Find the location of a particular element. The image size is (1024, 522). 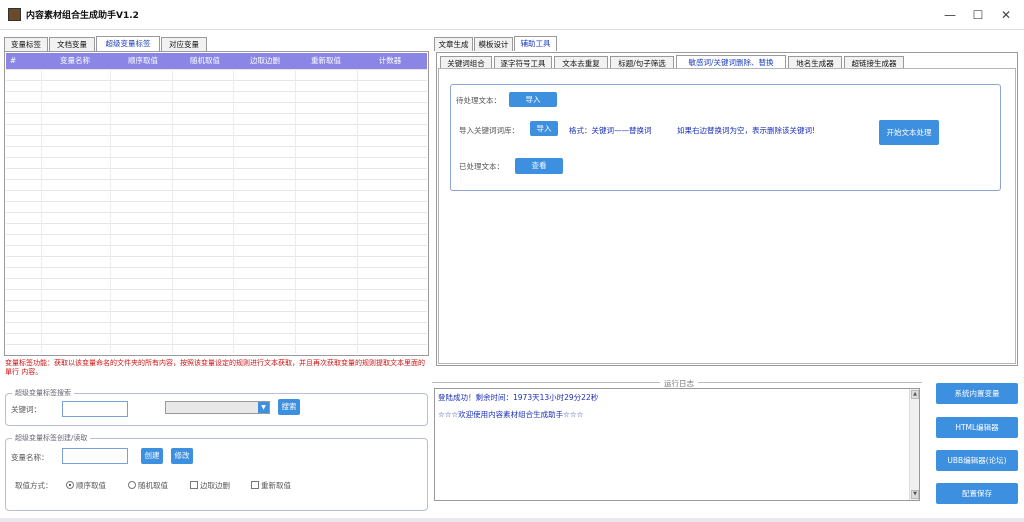

mode-random-radio: 随机取值 is located at coordinates (148, 485).